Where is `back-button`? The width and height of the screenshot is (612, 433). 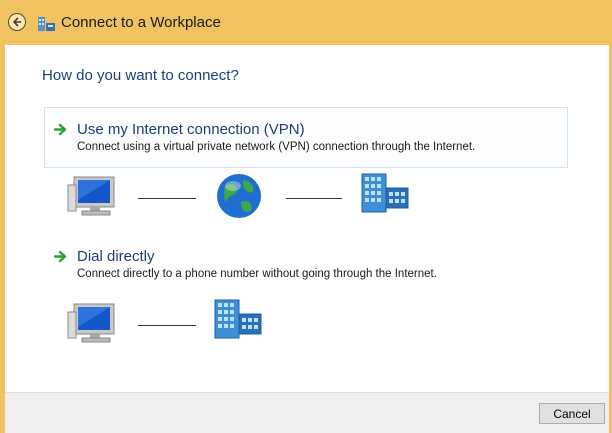 back-button is located at coordinates (17, 22).